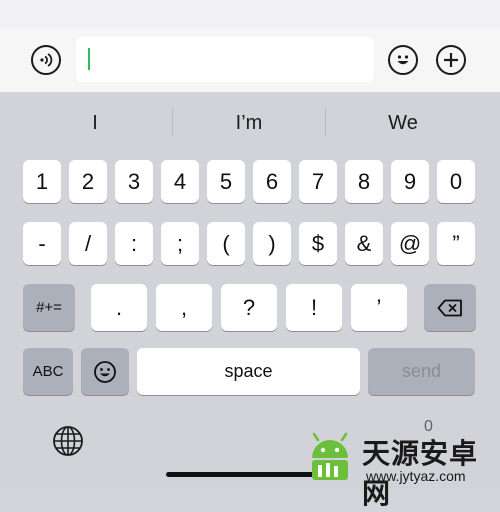 The height and width of the screenshot is (512, 500). Describe the element at coordinates (226, 181) in the screenshot. I see `key-5: 5` at that location.